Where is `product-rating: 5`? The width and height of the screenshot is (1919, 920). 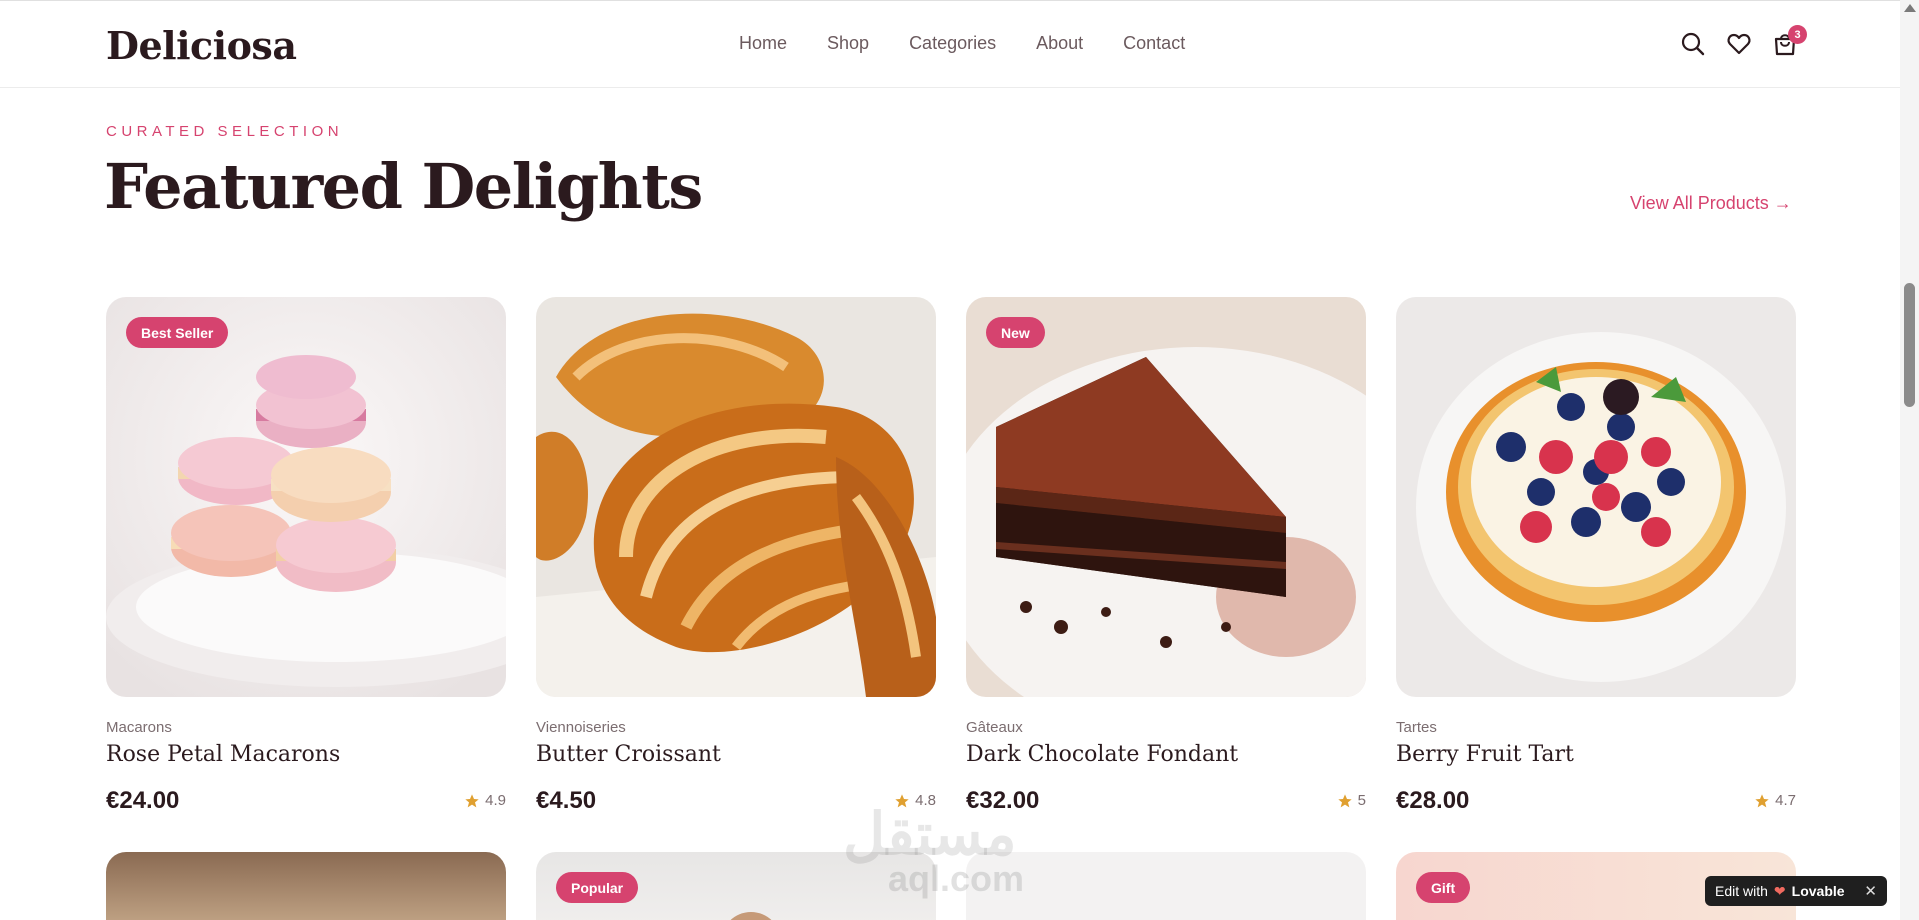 product-rating: 5 is located at coordinates (1351, 800).